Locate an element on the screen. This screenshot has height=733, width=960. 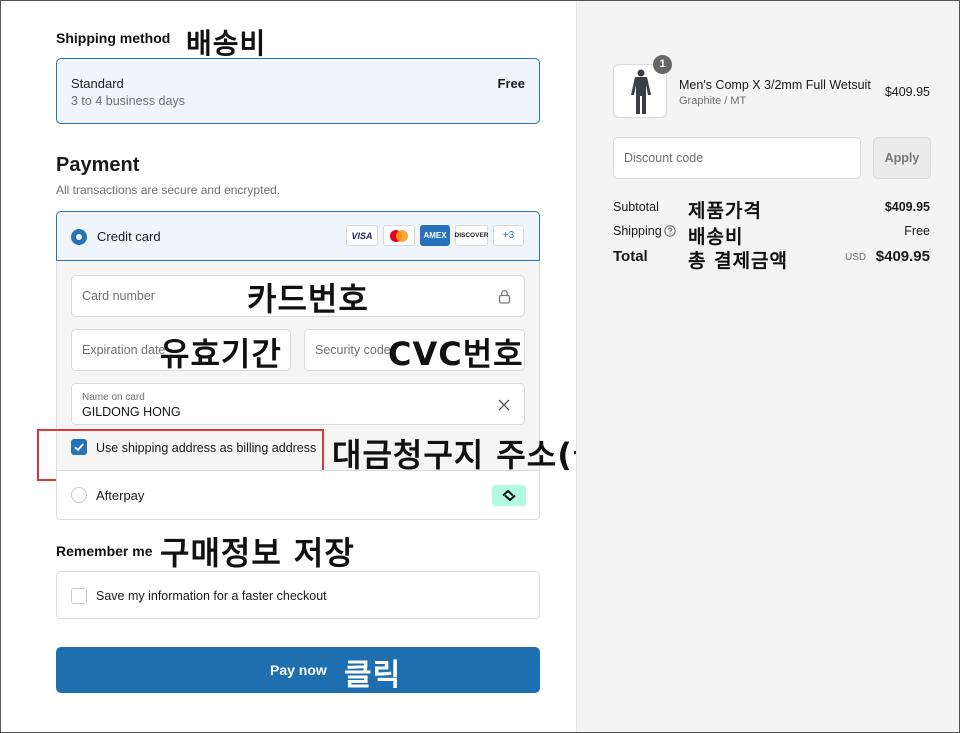
afterpay-label: Afterpay is located at coordinates (120, 495).